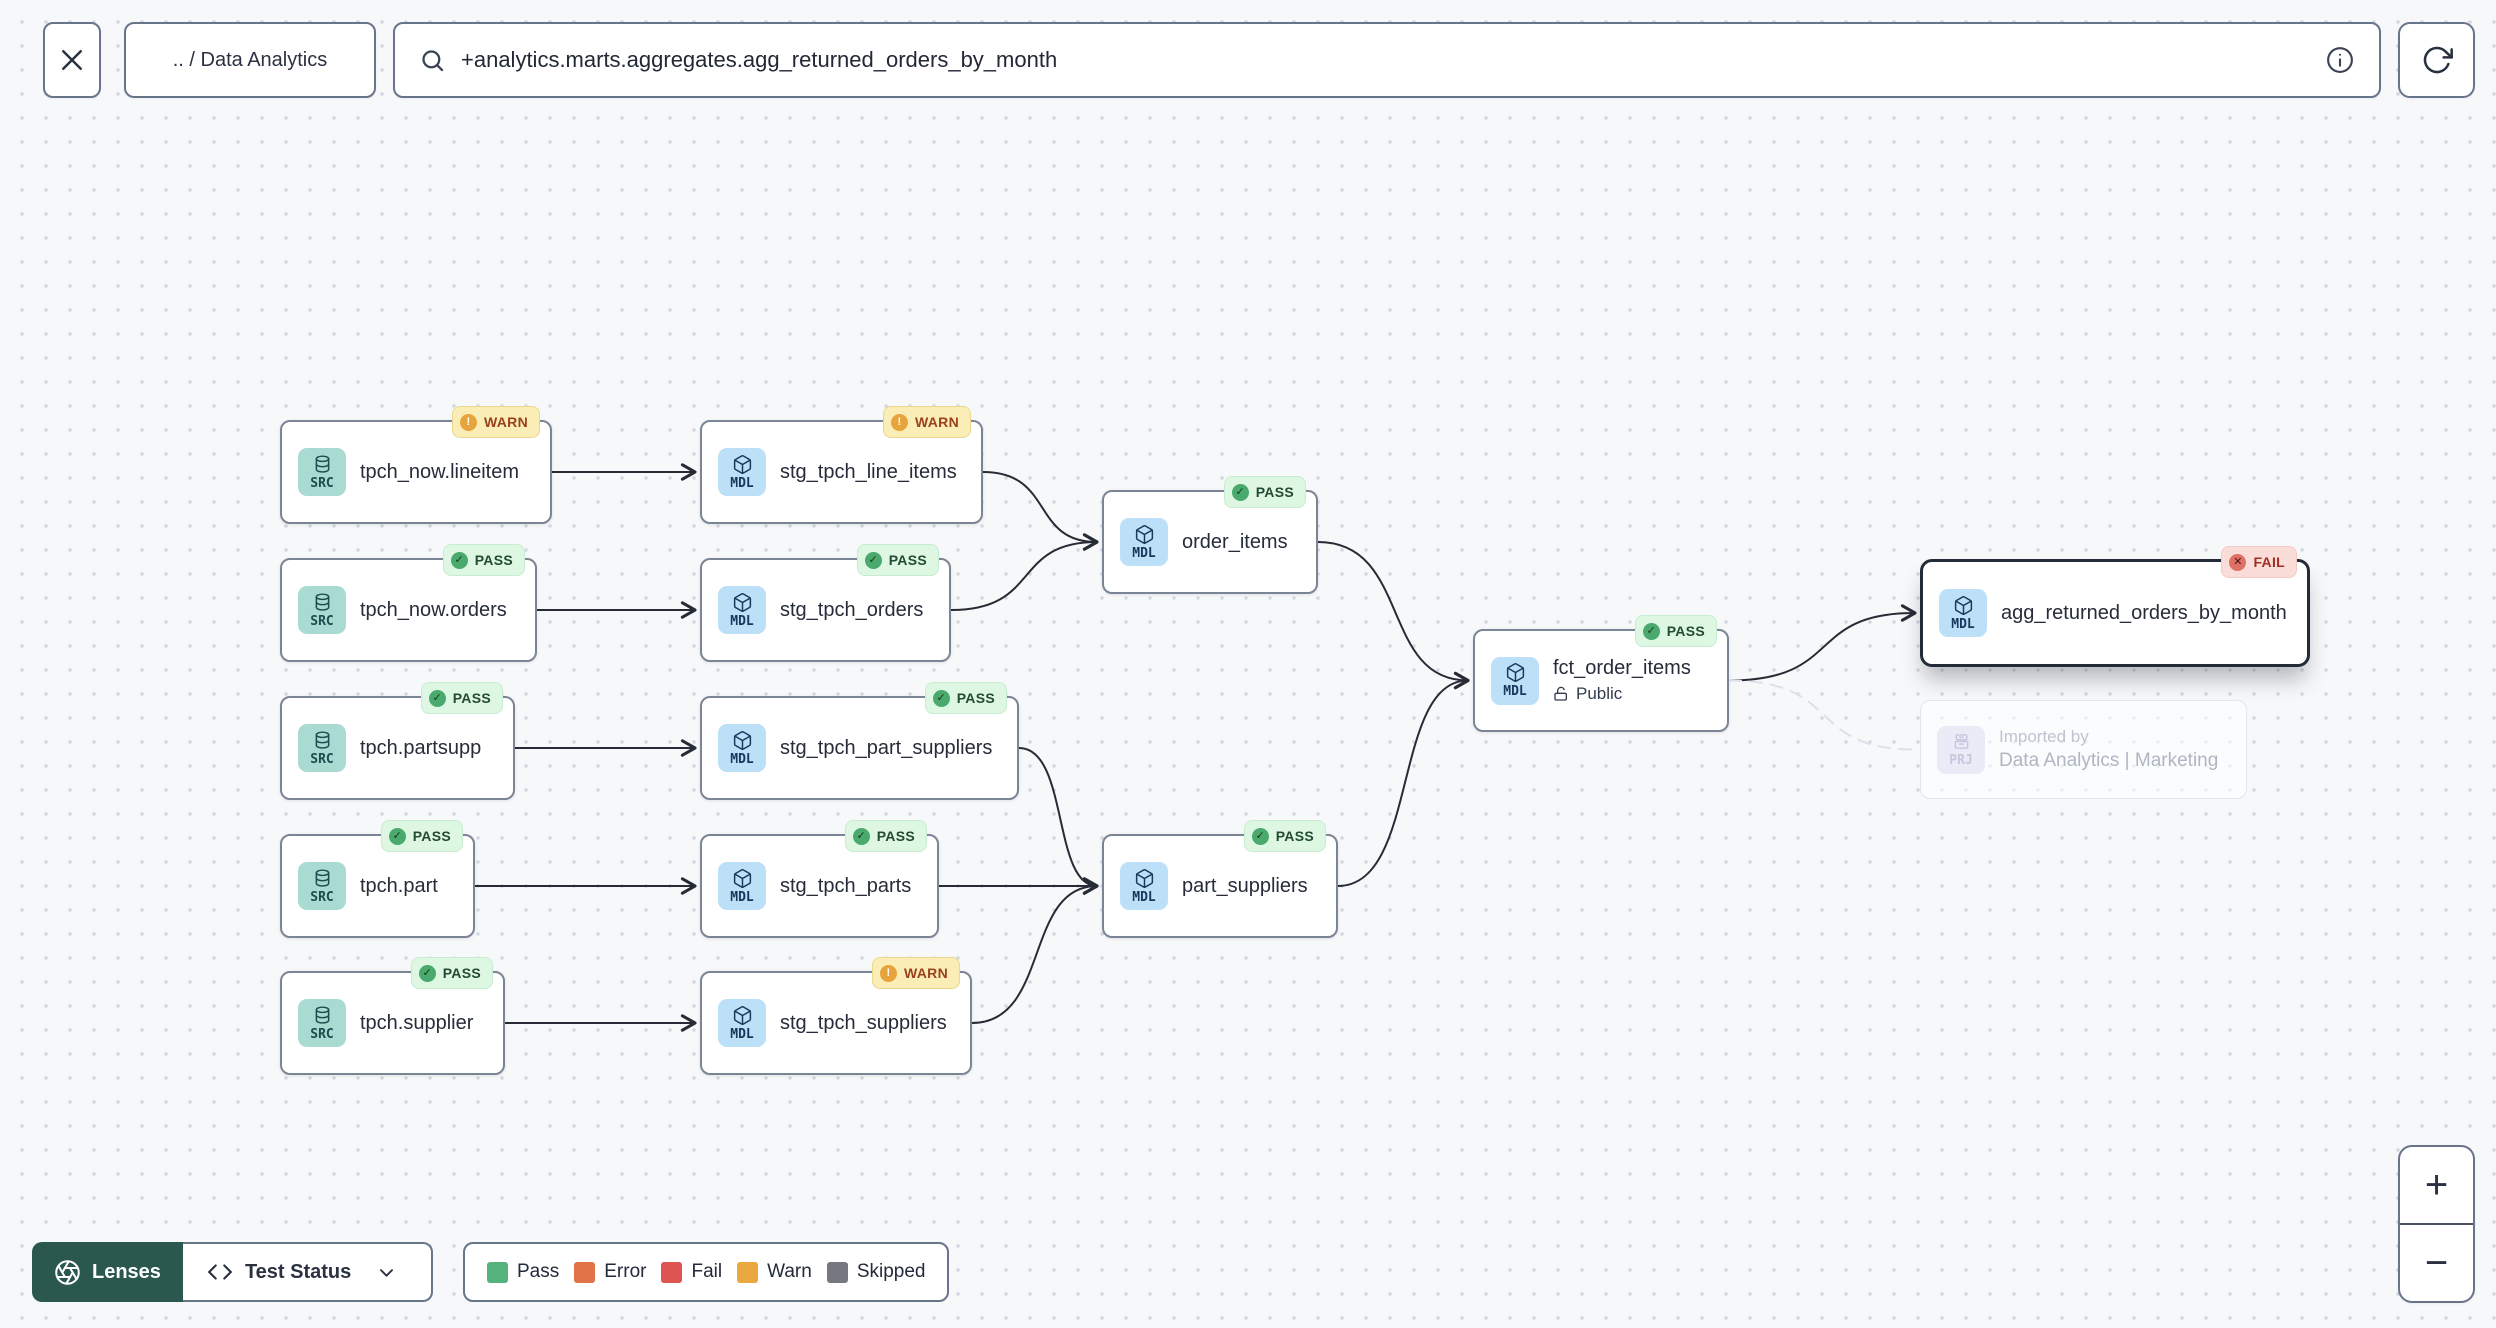 This screenshot has height=1328, width=2496. I want to click on node-title: stg_tpch_suppliers, so click(863, 1022).